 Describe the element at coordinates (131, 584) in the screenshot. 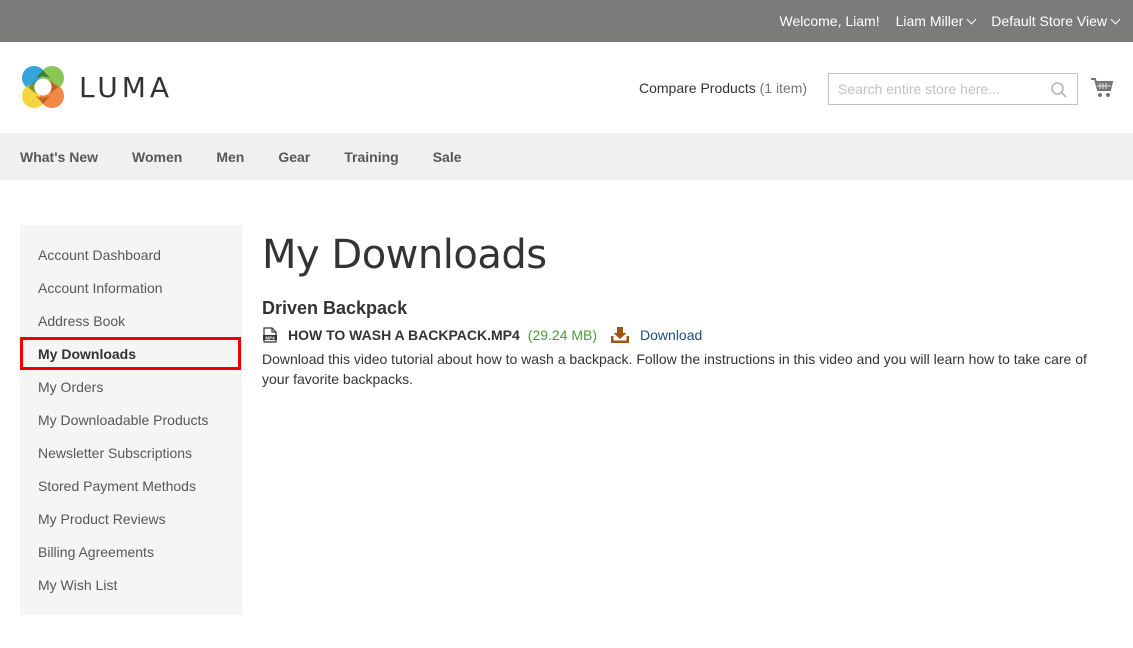

I see `sidebar-item-my-wish-list: My Wish List` at that location.